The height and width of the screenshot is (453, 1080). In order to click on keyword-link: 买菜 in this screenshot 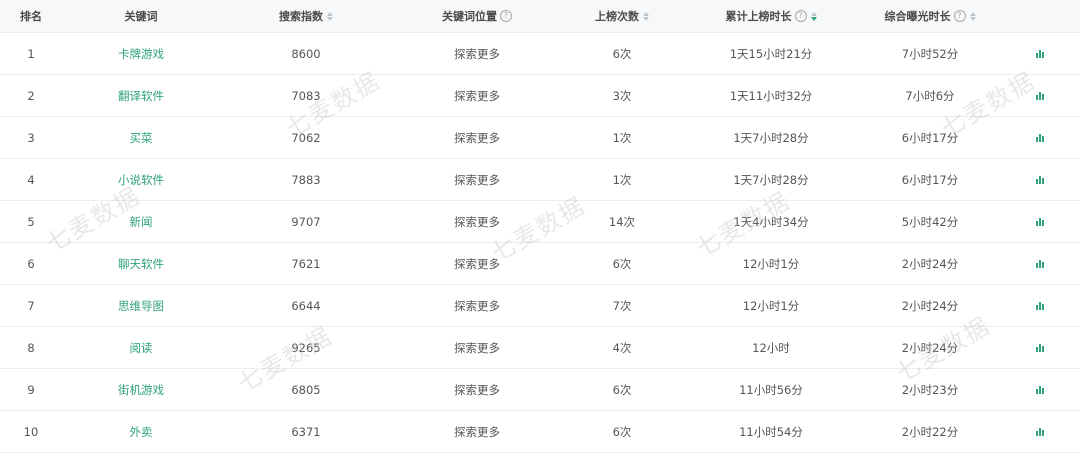, I will do `click(141, 138)`.